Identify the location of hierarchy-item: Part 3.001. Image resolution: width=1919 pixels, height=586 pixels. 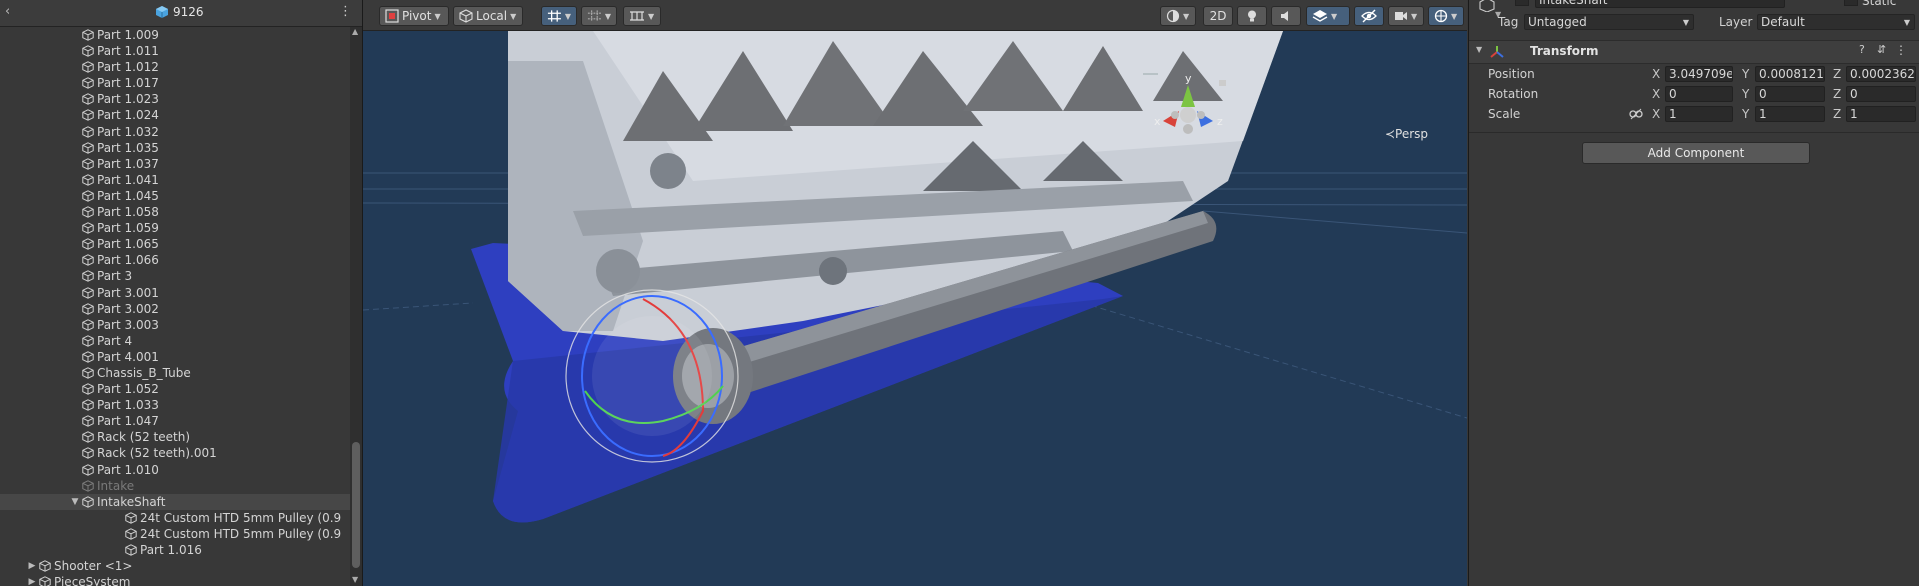
(175, 293).